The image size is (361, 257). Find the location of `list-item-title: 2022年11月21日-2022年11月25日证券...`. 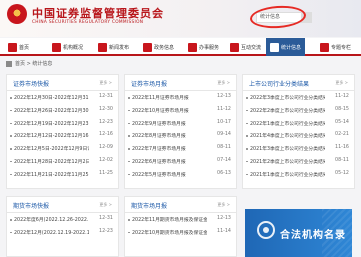

list-item-title: 2022年11月21日-2022年11月25日证券... is located at coordinates (51, 174).